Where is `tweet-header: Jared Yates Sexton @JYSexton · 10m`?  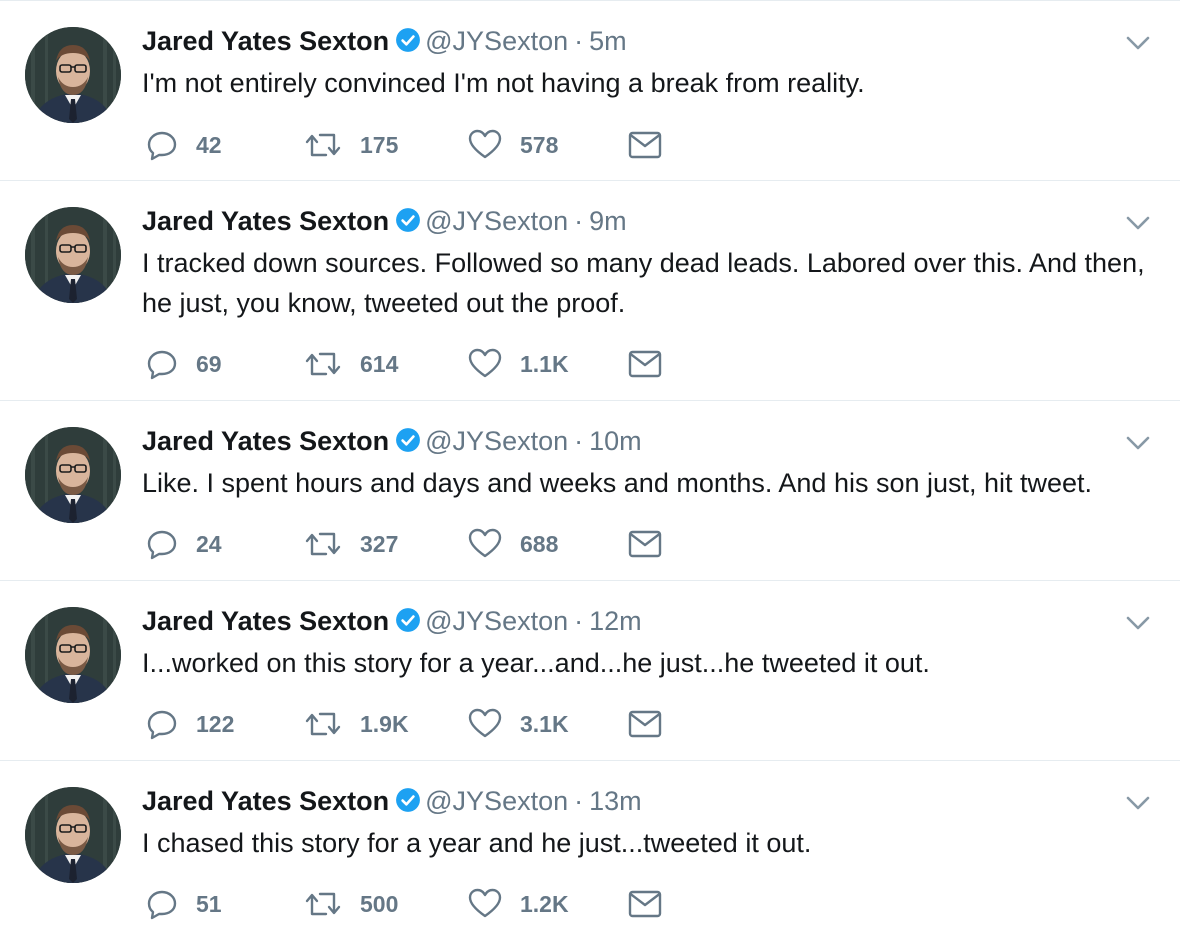 tweet-header: Jared Yates Sexton @JYSexton · 10m is located at coordinates (392, 442).